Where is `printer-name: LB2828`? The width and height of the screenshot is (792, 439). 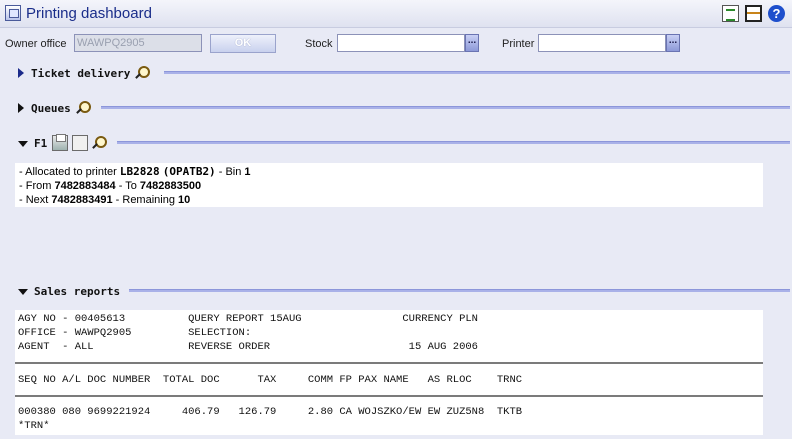 printer-name: LB2828 is located at coordinates (139, 171).